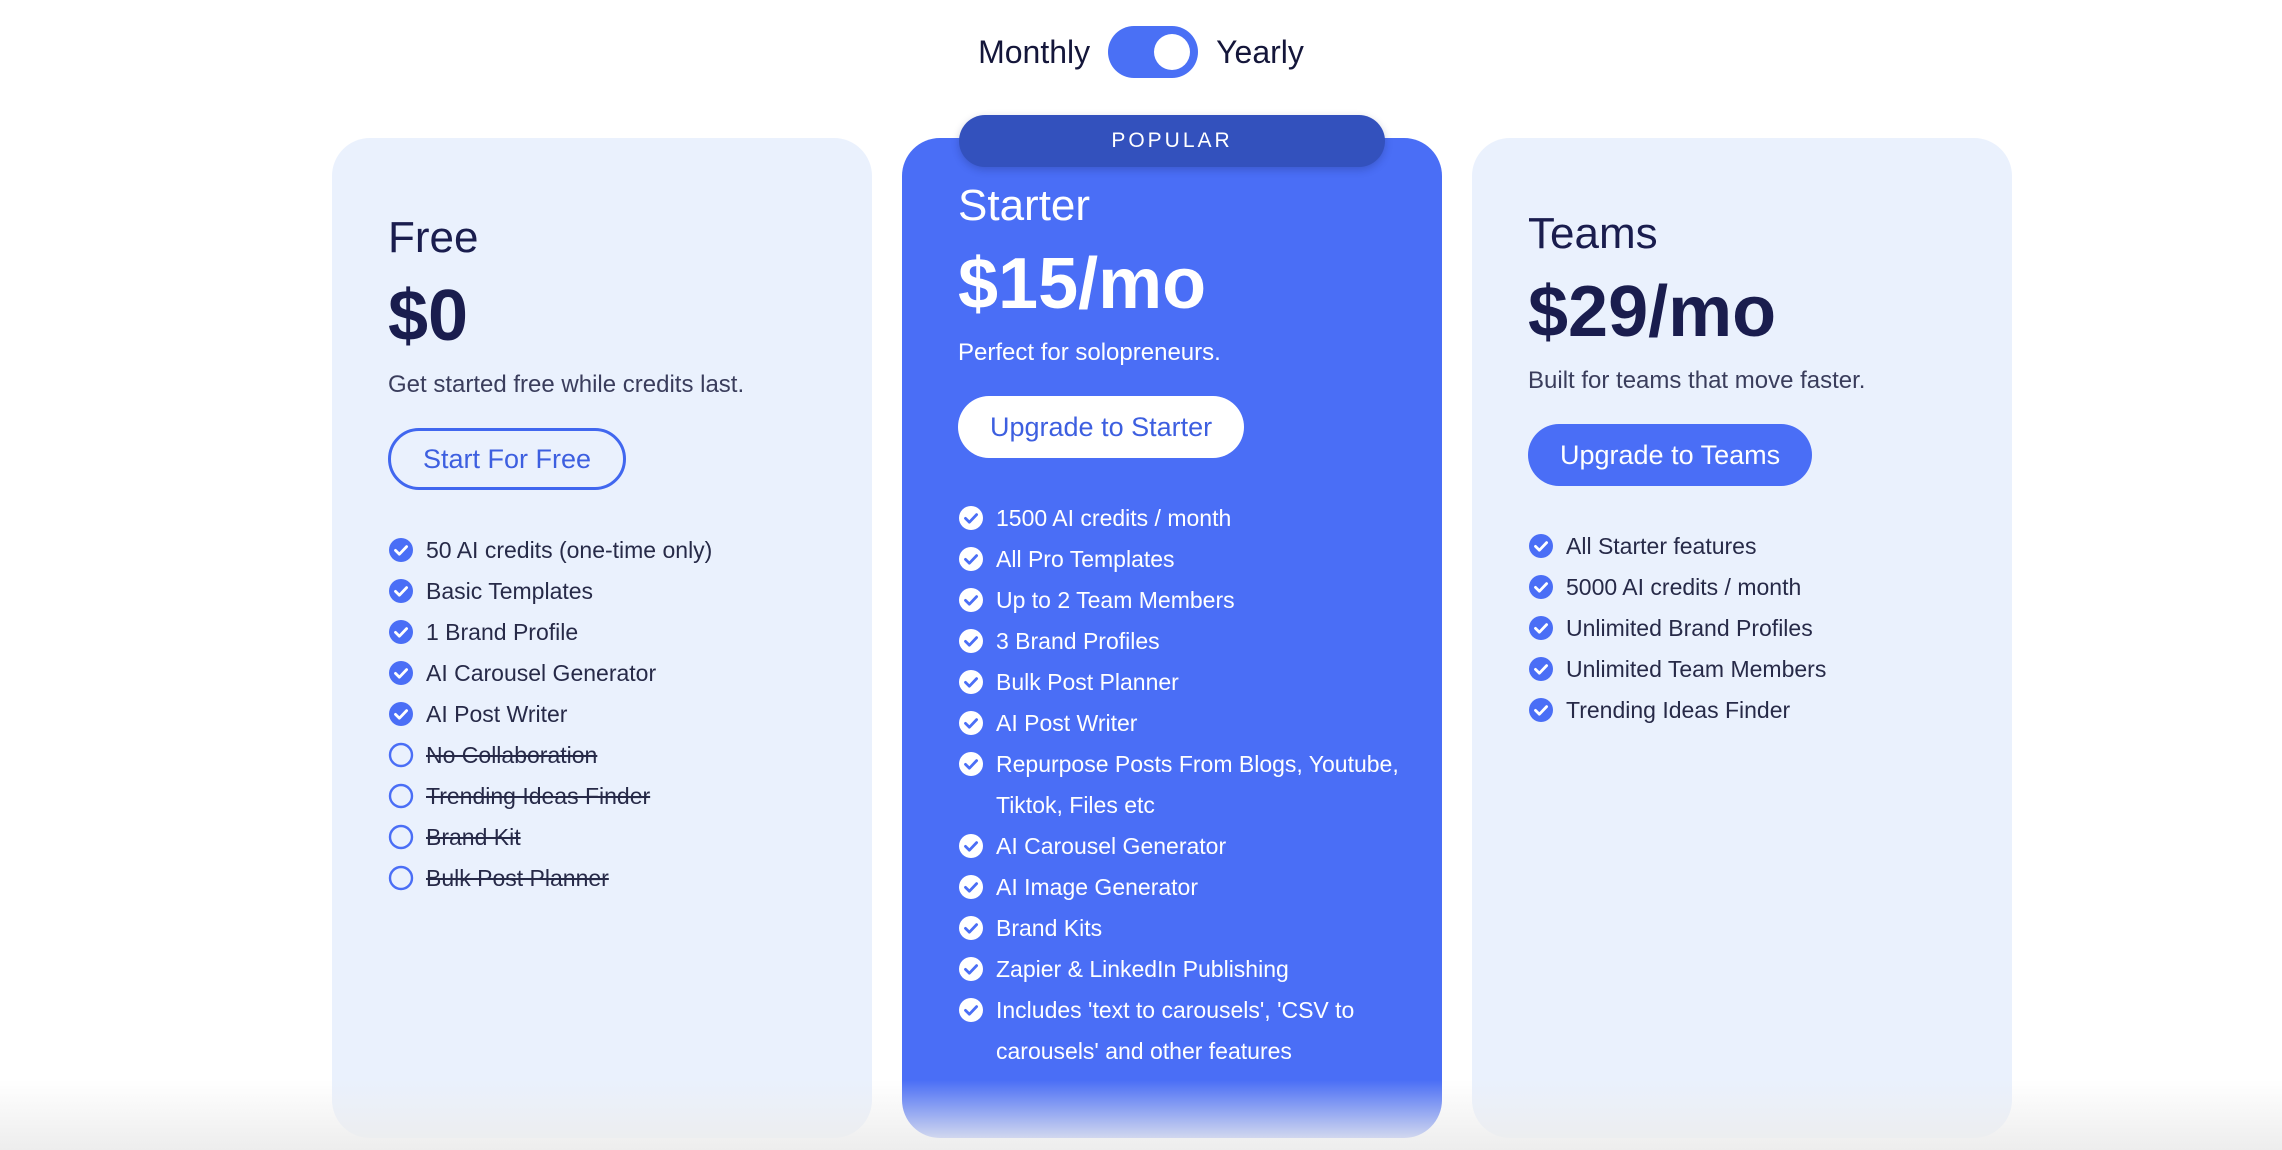 This screenshot has width=2282, height=1150. What do you see at coordinates (1172, 52) in the screenshot?
I see `switch-knob` at bounding box center [1172, 52].